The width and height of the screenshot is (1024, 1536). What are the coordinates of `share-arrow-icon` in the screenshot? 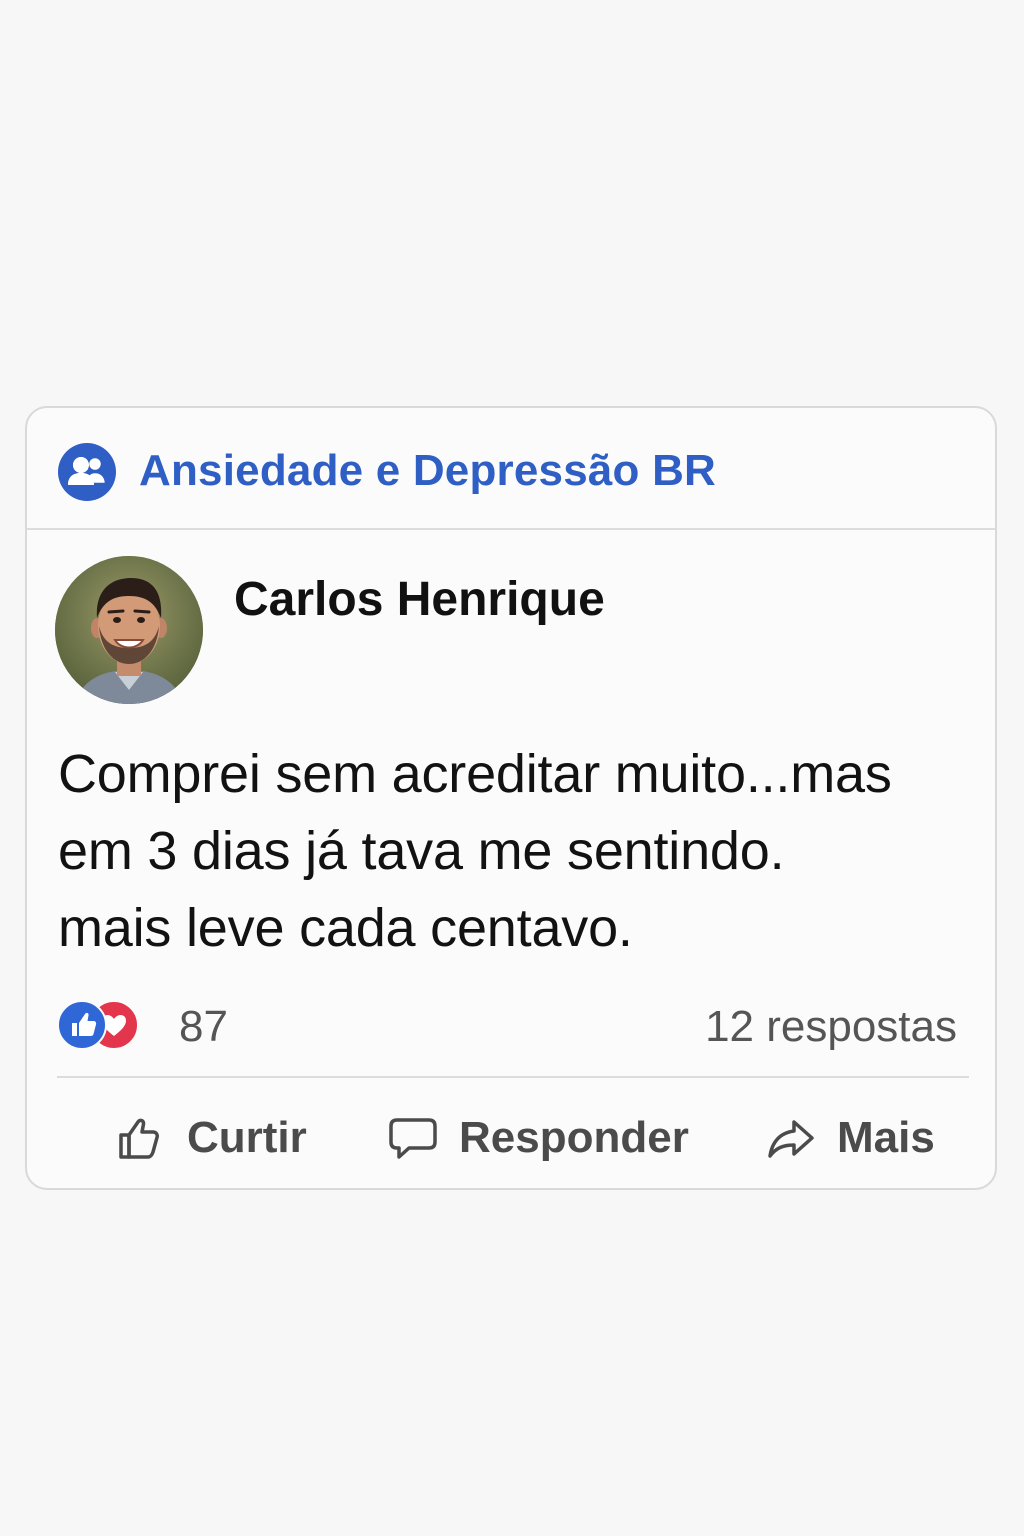 It's located at (791, 1138).